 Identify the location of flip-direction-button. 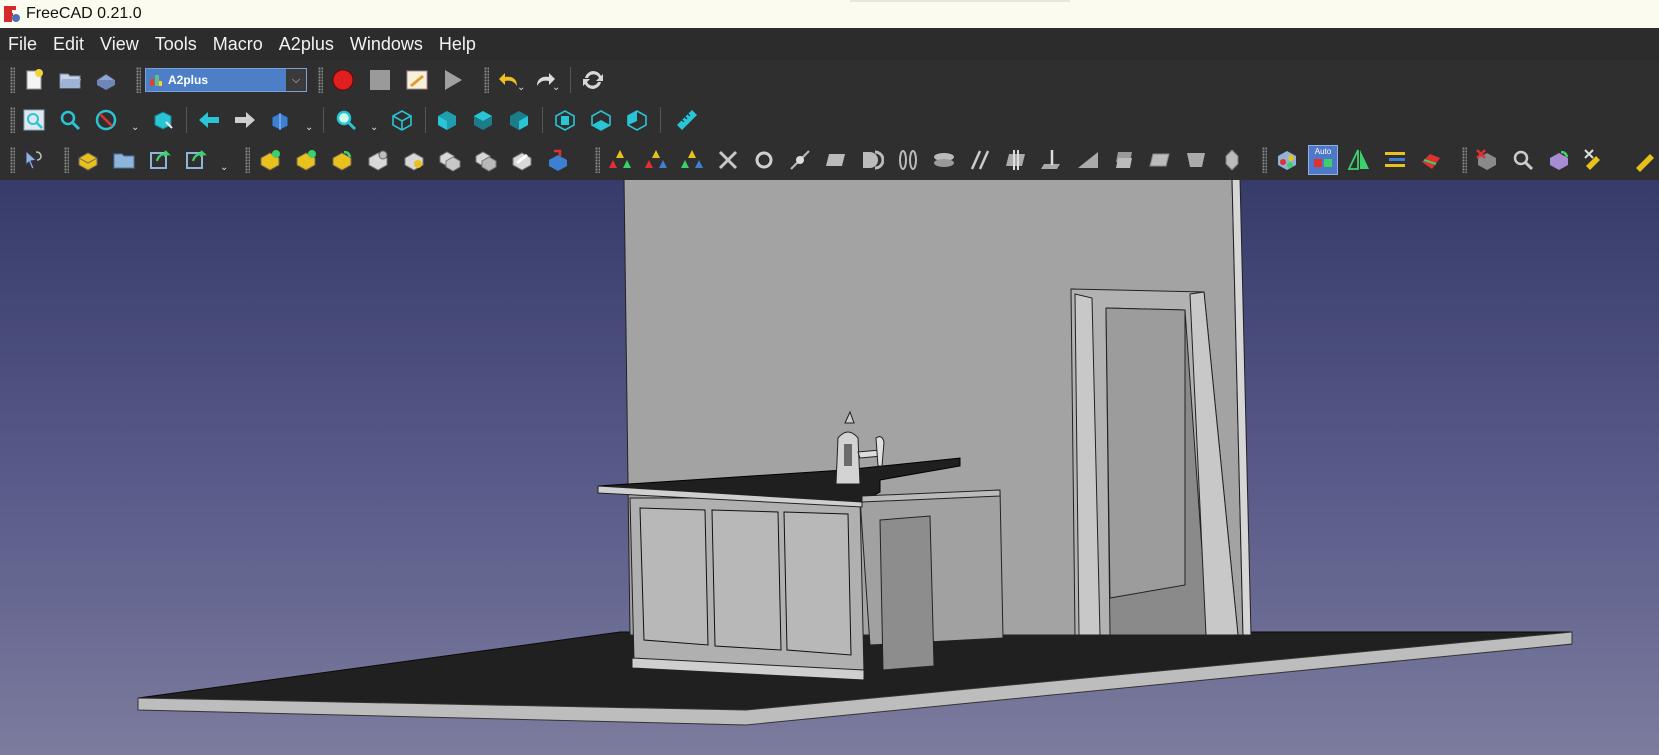
(1359, 160).